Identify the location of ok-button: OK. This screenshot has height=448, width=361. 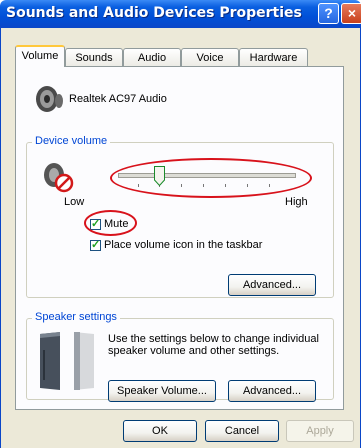
(160, 431).